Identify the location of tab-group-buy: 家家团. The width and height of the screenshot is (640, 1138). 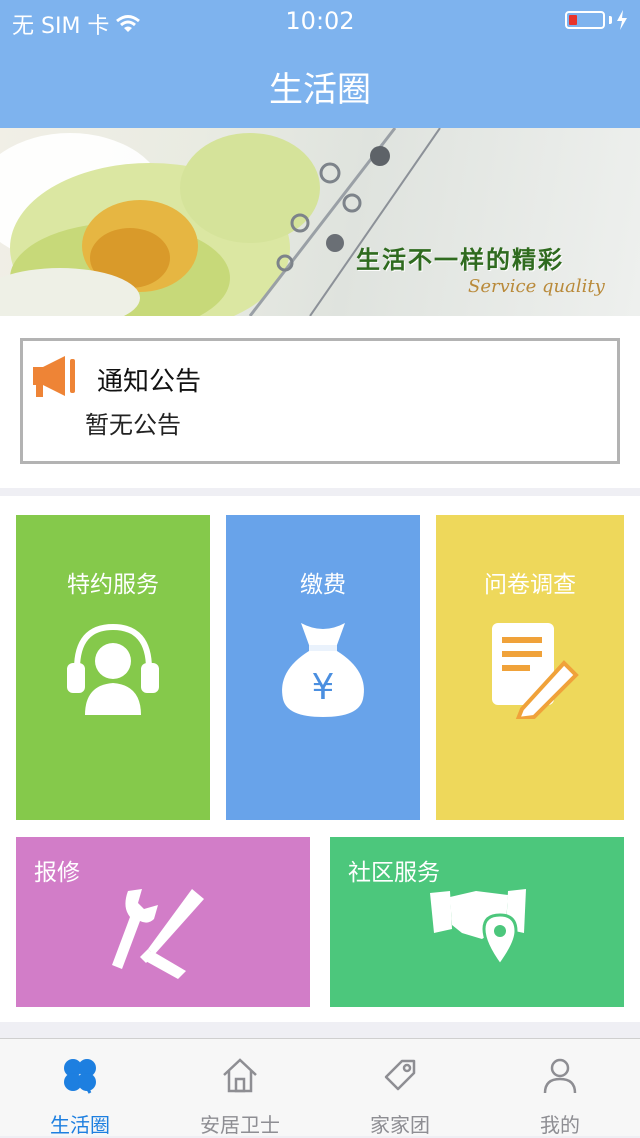
(400, 1088).